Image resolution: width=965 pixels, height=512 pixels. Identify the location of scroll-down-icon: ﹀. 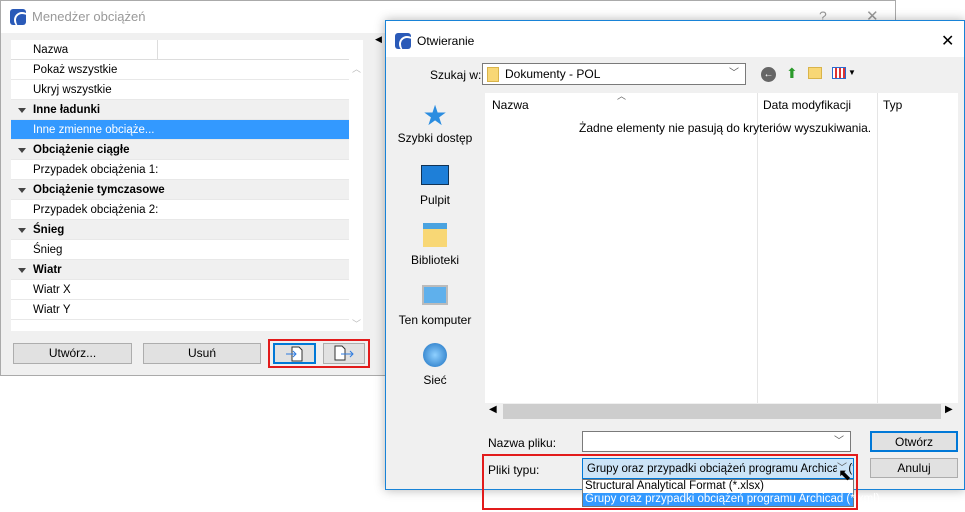
(356, 323).